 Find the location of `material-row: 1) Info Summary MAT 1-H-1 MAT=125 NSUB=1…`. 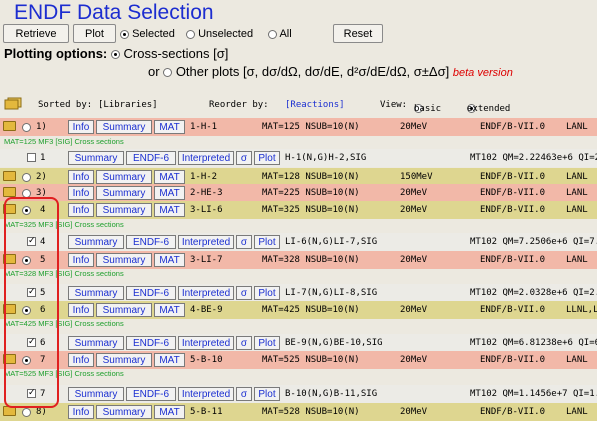

material-row: 1) Info Summary MAT 1-H-1 MAT=125 NSUB=1… is located at coordinates (298, 127).